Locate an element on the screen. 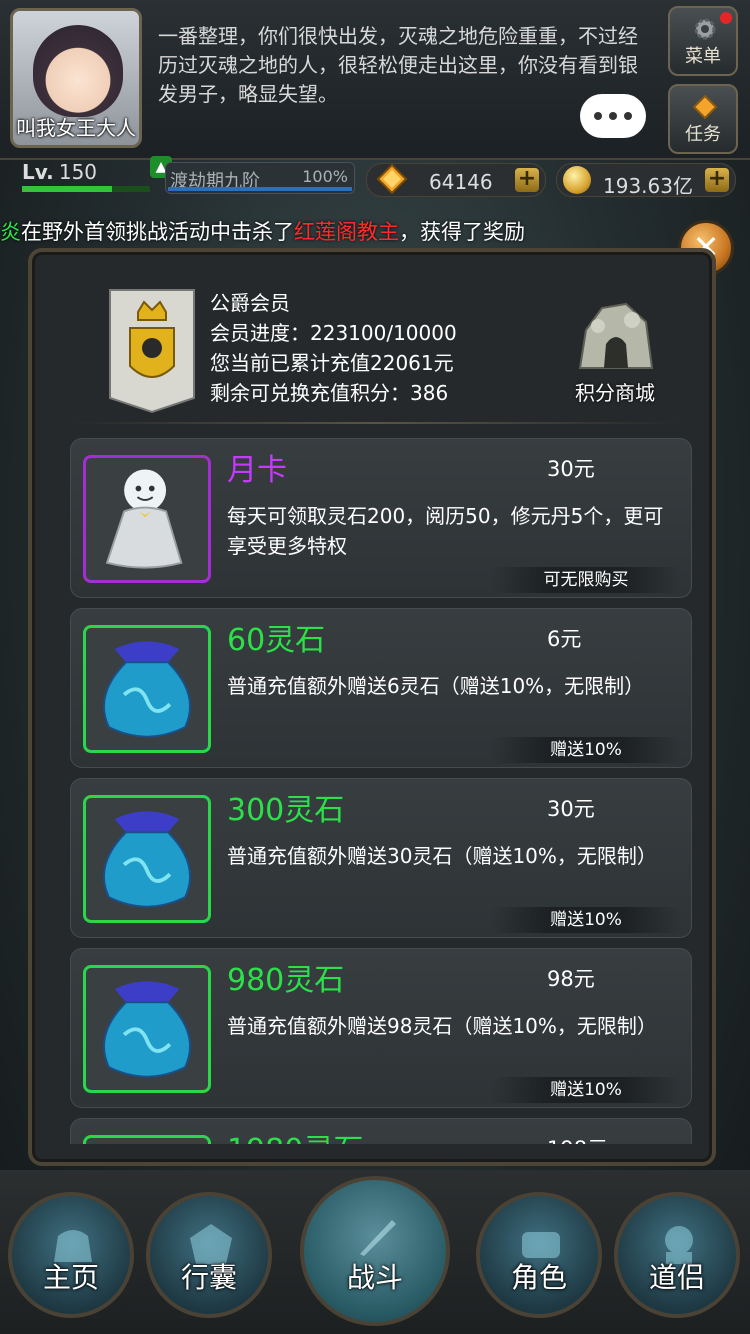 The image size is (750, 1334). gem-count: 64146 is located at coordinates (461, 182).